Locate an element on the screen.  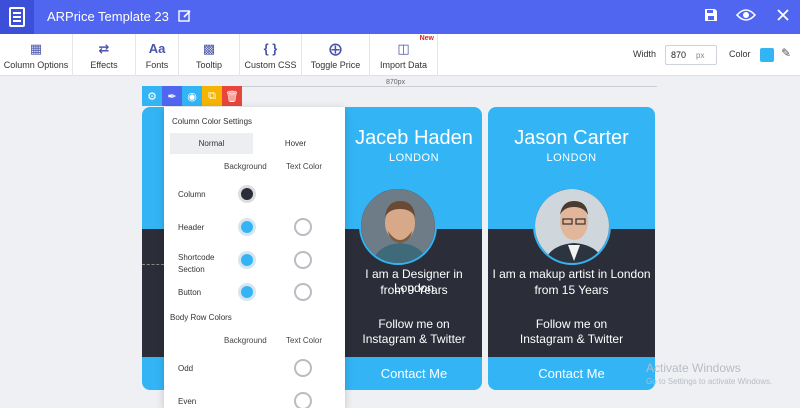
app-logo is located at coordinates (17, 17).